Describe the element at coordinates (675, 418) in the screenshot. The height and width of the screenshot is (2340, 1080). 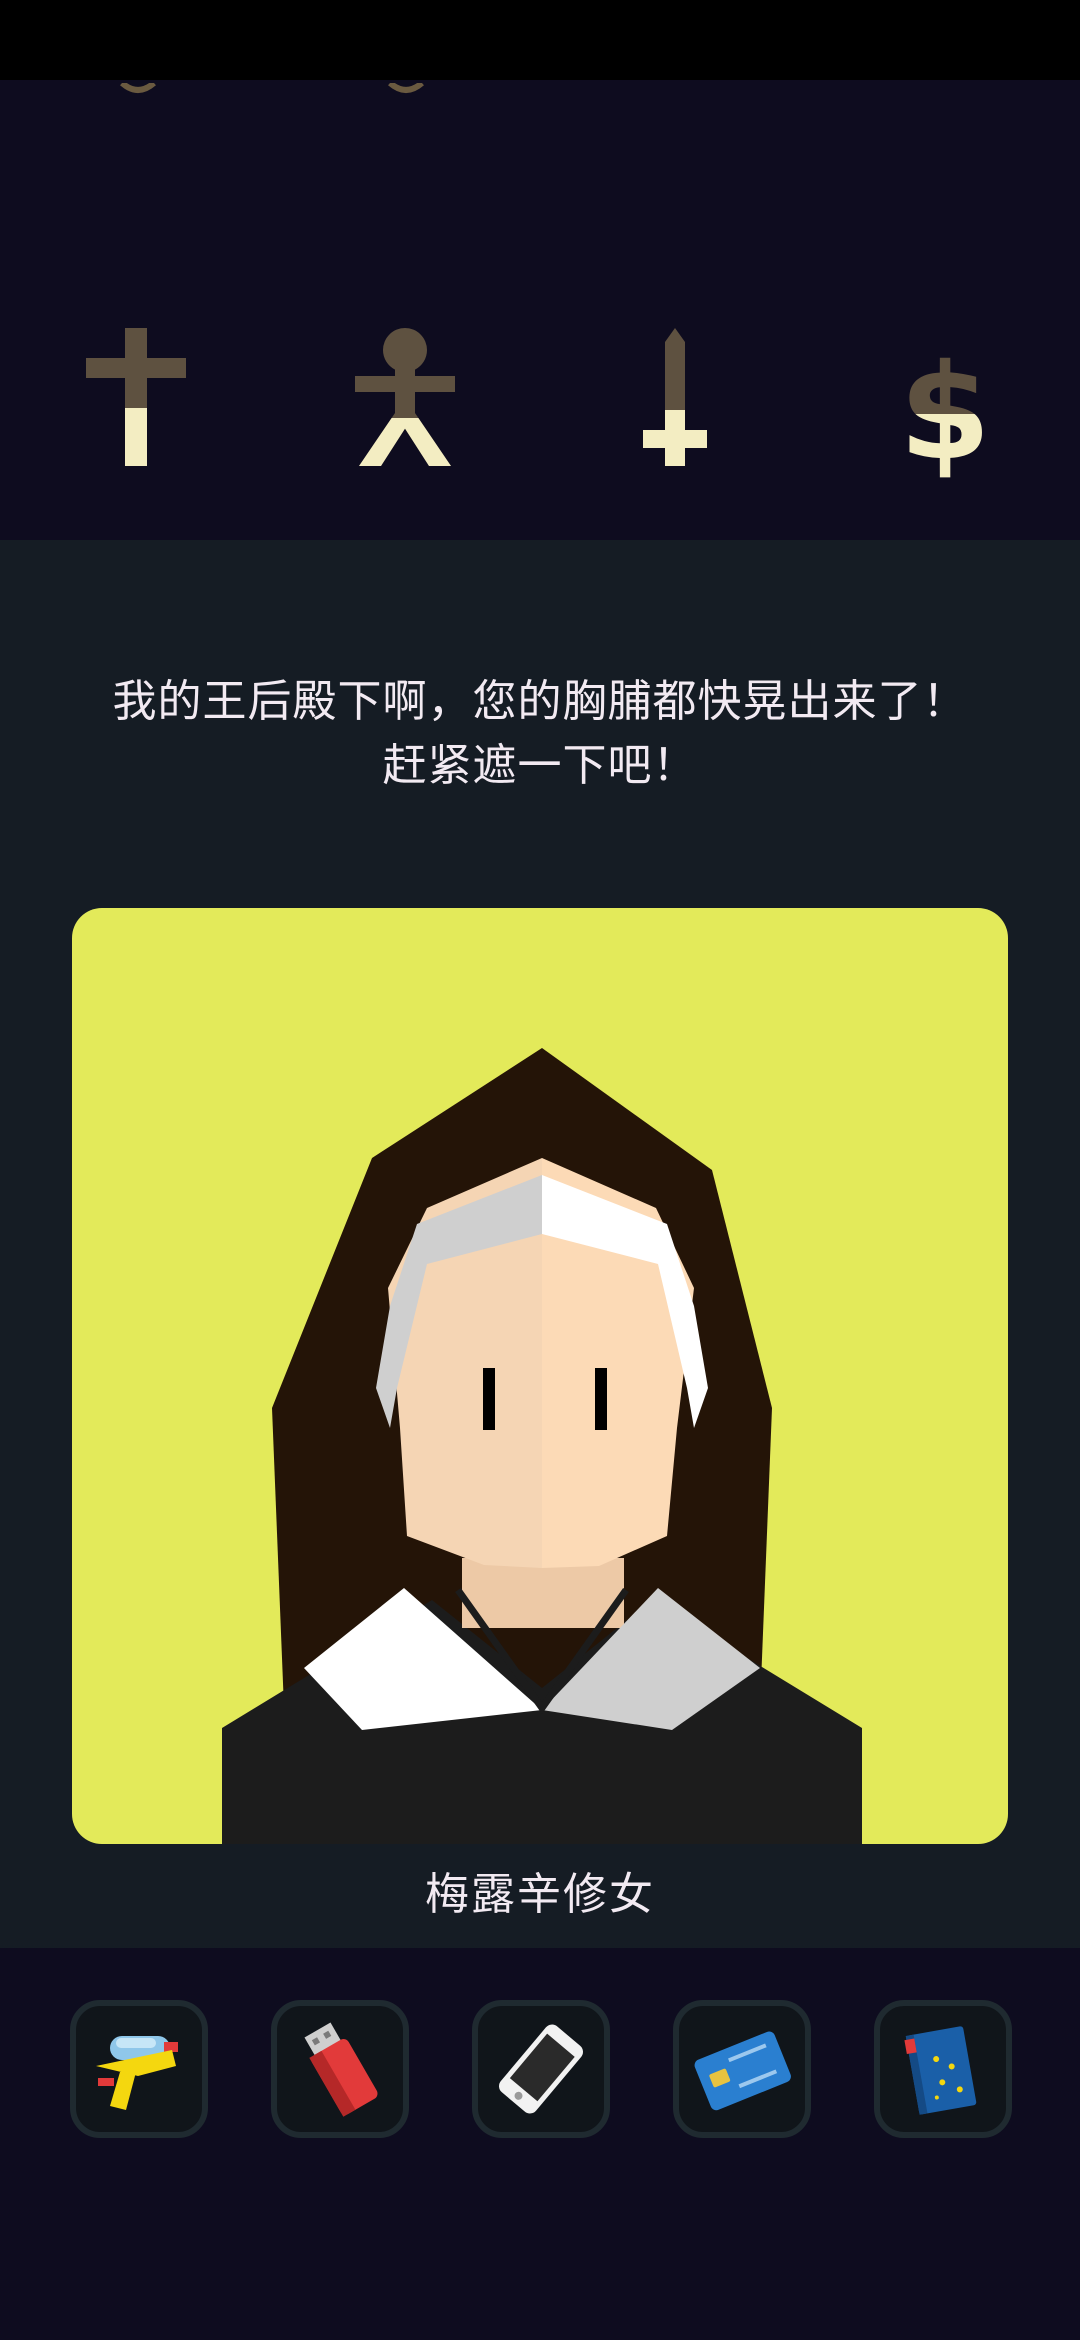
I see `sword-icon` at that location.